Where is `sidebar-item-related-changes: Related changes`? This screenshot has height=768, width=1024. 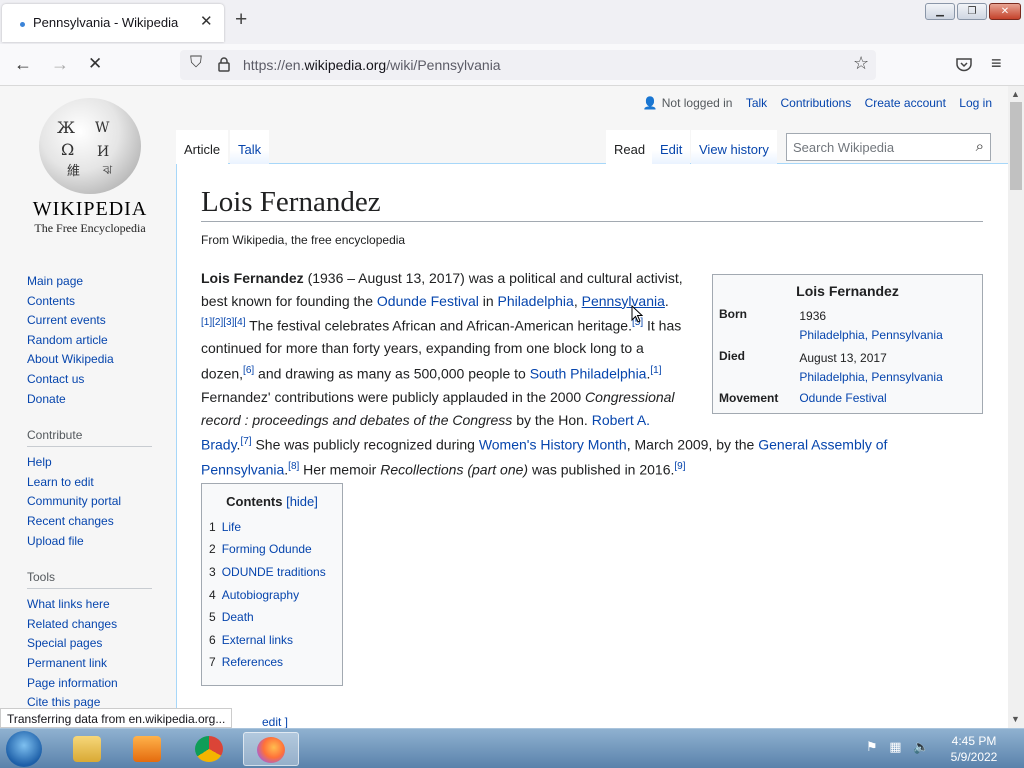
sidebar-item-related-changes: Related changes is located at coordinates (92, 625).